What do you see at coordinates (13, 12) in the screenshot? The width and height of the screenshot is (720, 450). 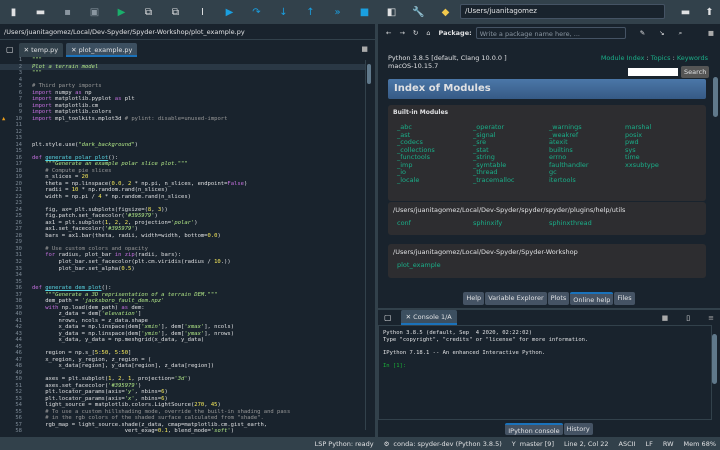 I see `new-file-icon: ▮` at bounding box center [13, 12].